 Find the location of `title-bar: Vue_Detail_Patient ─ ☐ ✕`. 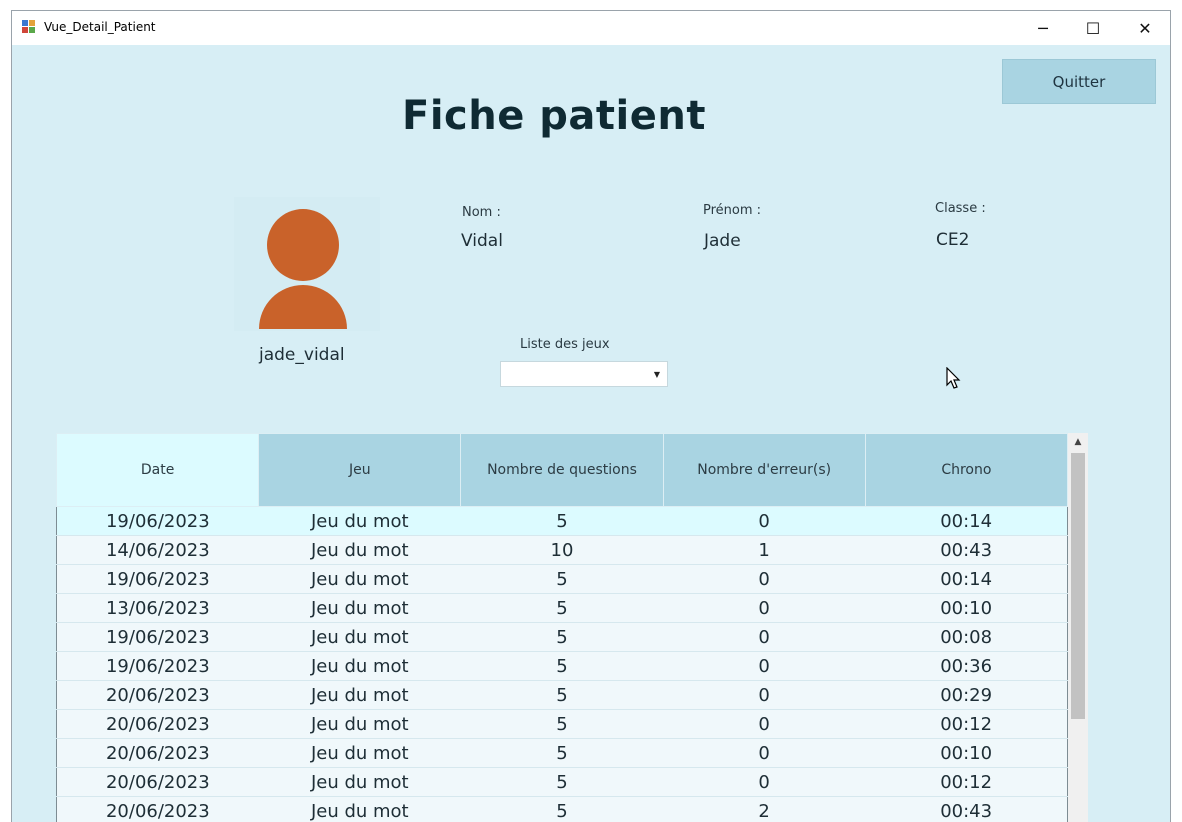

title-bar: Vue_Detail_Patient ─ ☐ ✕ is located at coordinates (591, 28).